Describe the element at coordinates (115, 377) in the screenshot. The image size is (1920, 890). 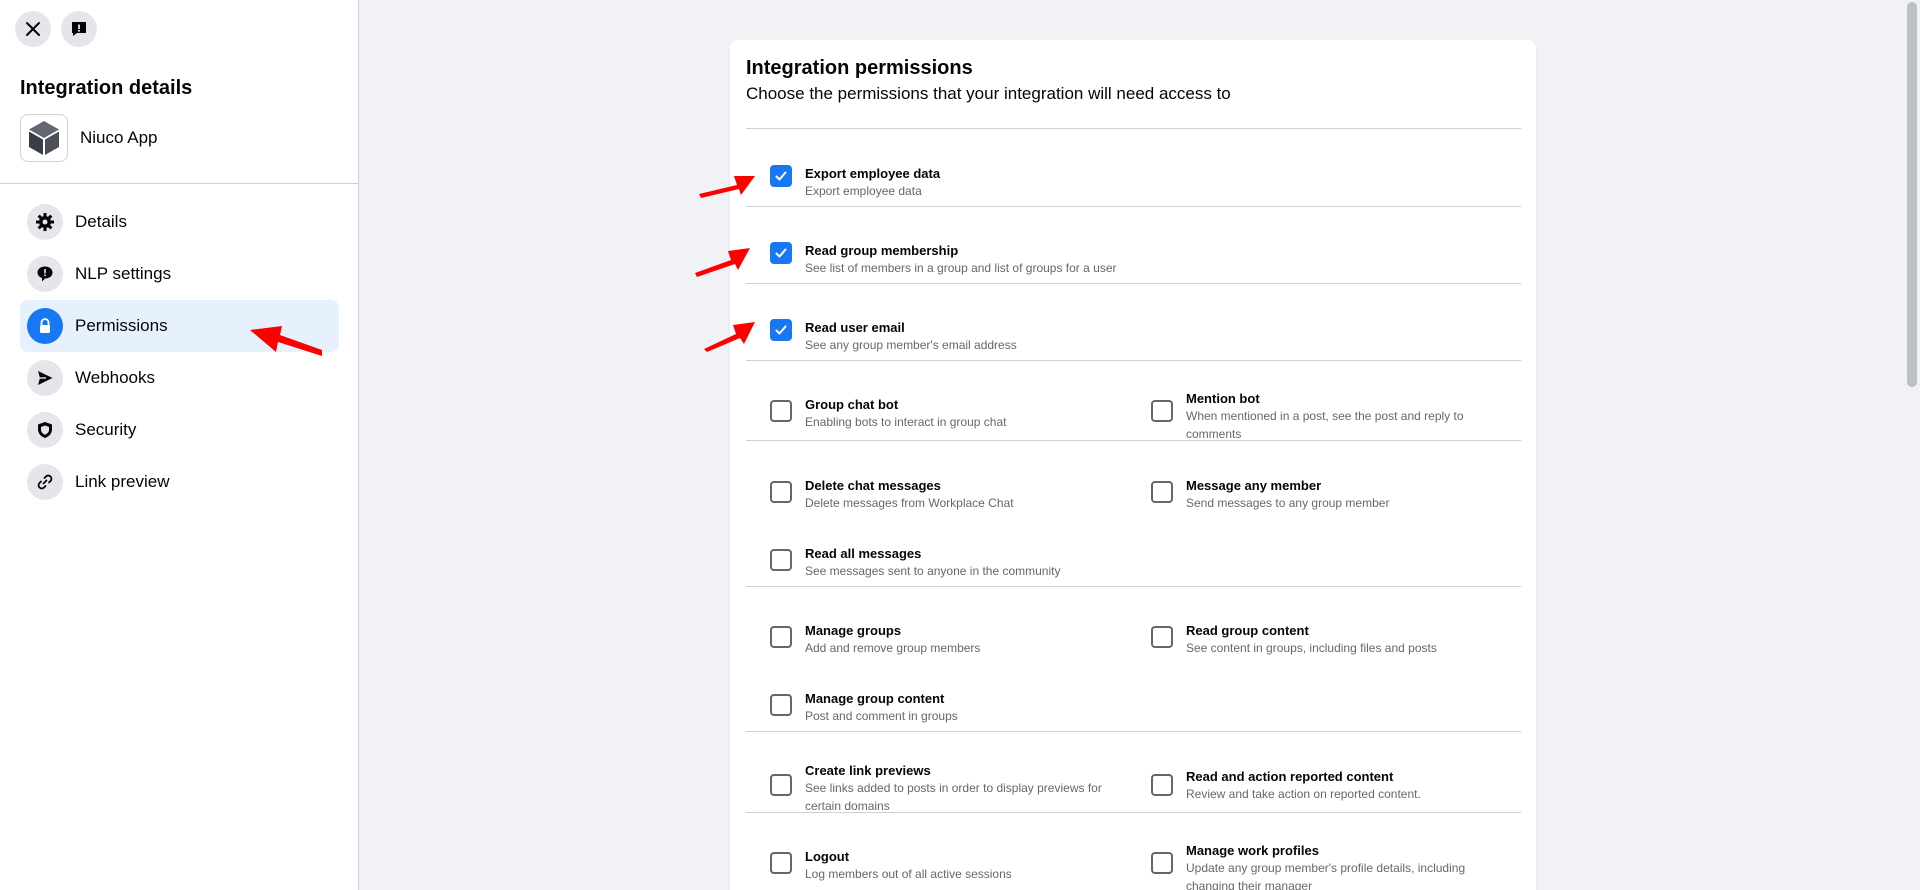
I see `sidebar-item-label: Webhooks` at that location.